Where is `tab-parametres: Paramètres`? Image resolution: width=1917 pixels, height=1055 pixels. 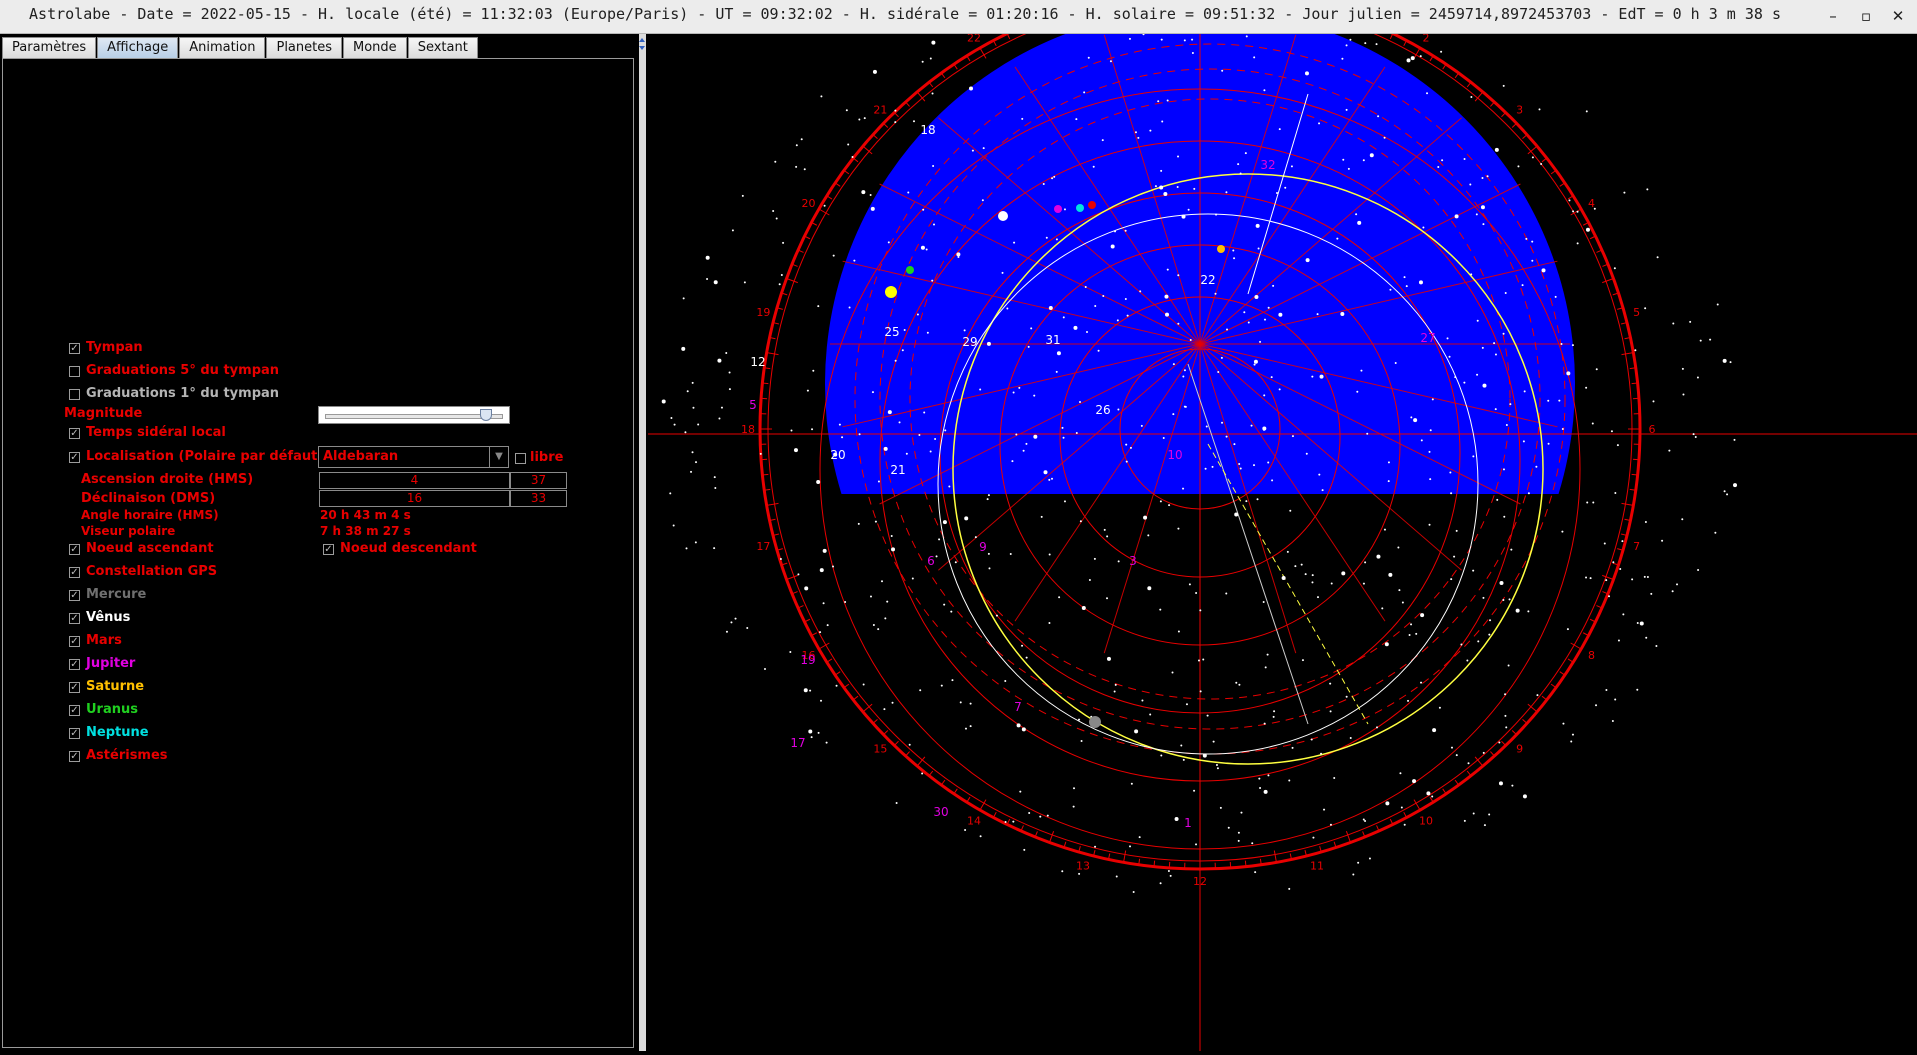
tab-parametres: Paramètres is located at coordinates (49, 47).